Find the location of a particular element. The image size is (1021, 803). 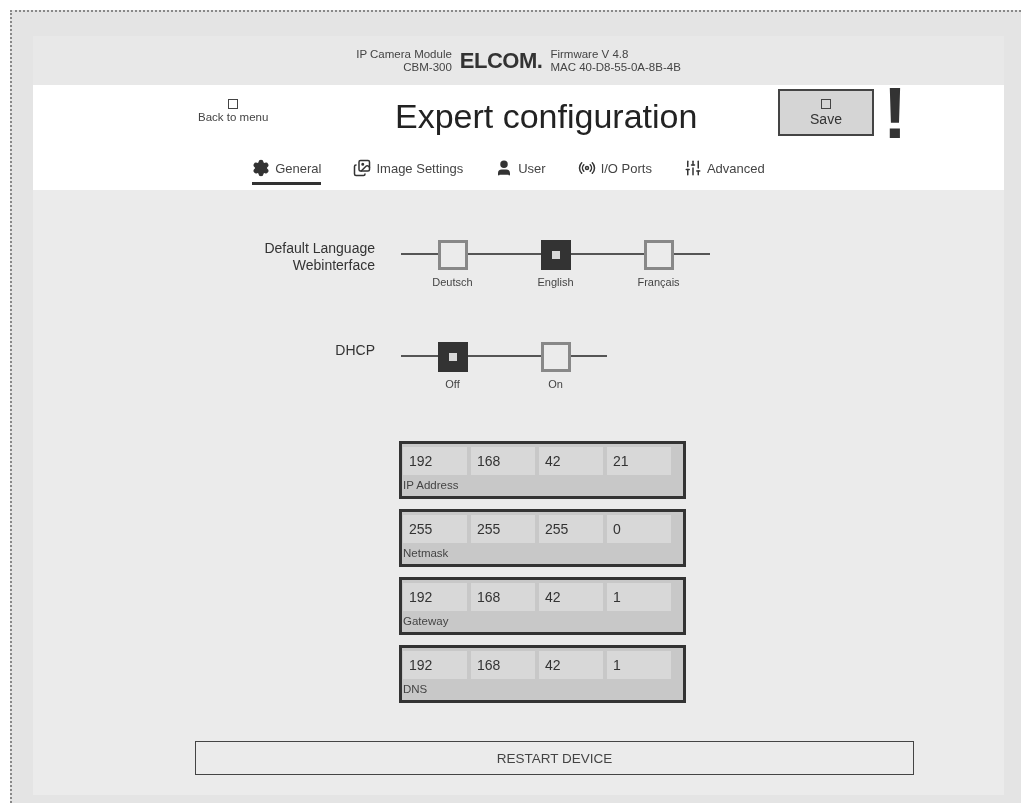

nav-tab: Advanced is located at coordinates (724, 170).